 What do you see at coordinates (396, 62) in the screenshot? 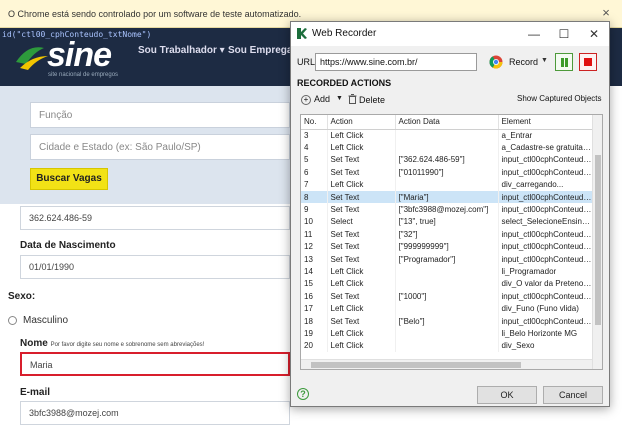
I see `url-input: https://www.sine.com.br/` at bounding box center [396, 62].